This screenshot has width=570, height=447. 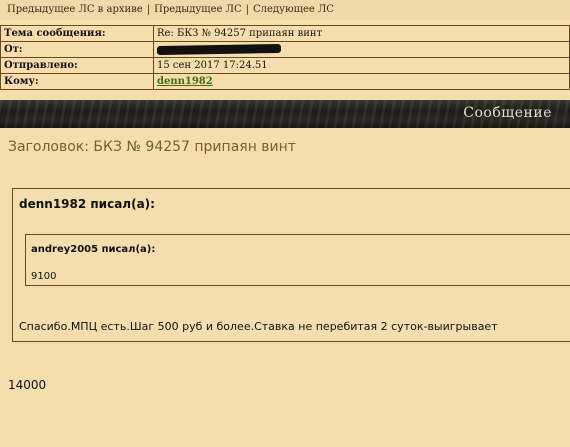 What do you see at coordinates (27, 385) in the screenshot?
I see `reply-text: 14000` at bounding box center [27, 385].